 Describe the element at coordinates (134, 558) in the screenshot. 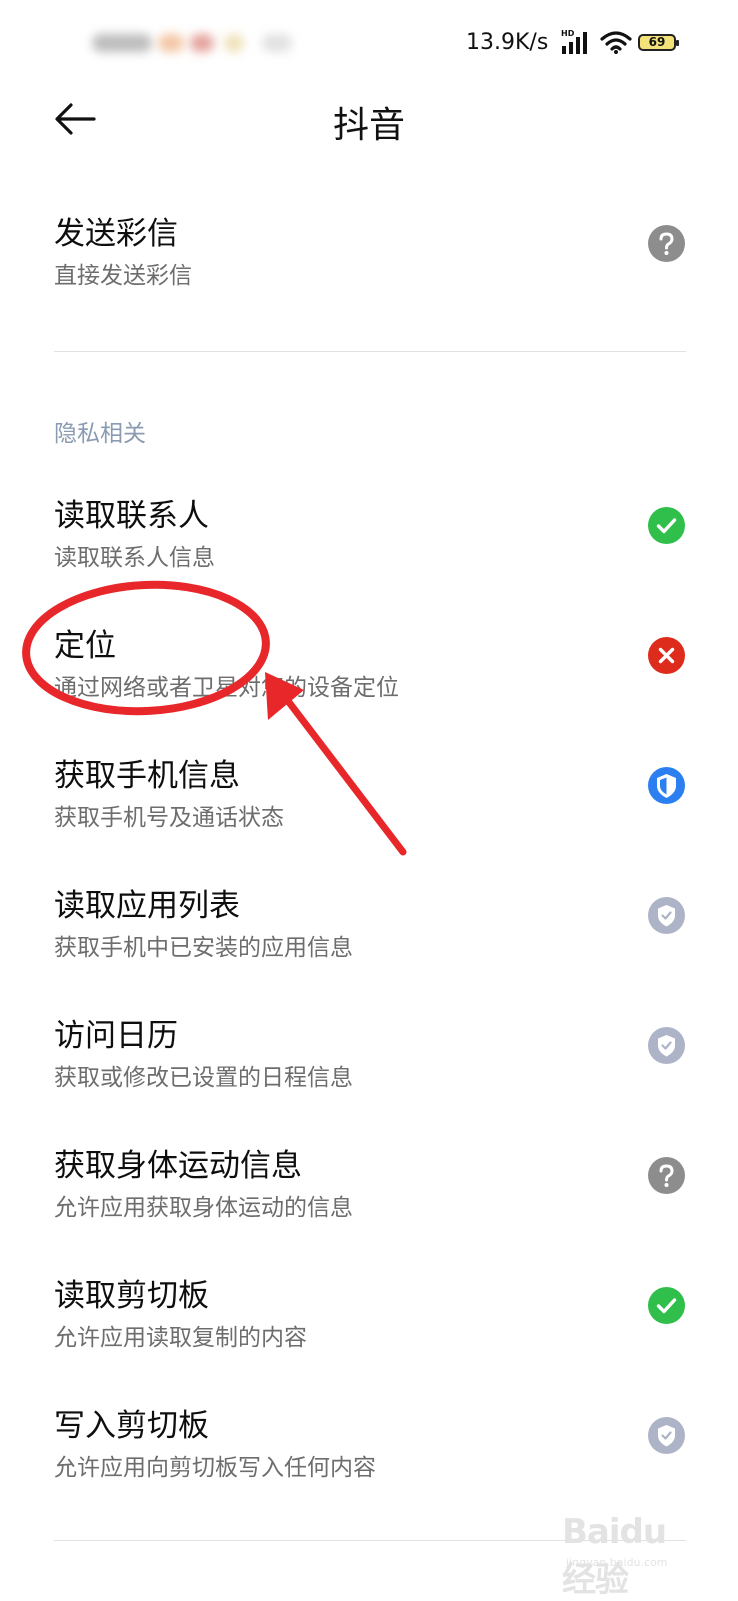

I see `permission-desc: 读取联系人信息` at that location.